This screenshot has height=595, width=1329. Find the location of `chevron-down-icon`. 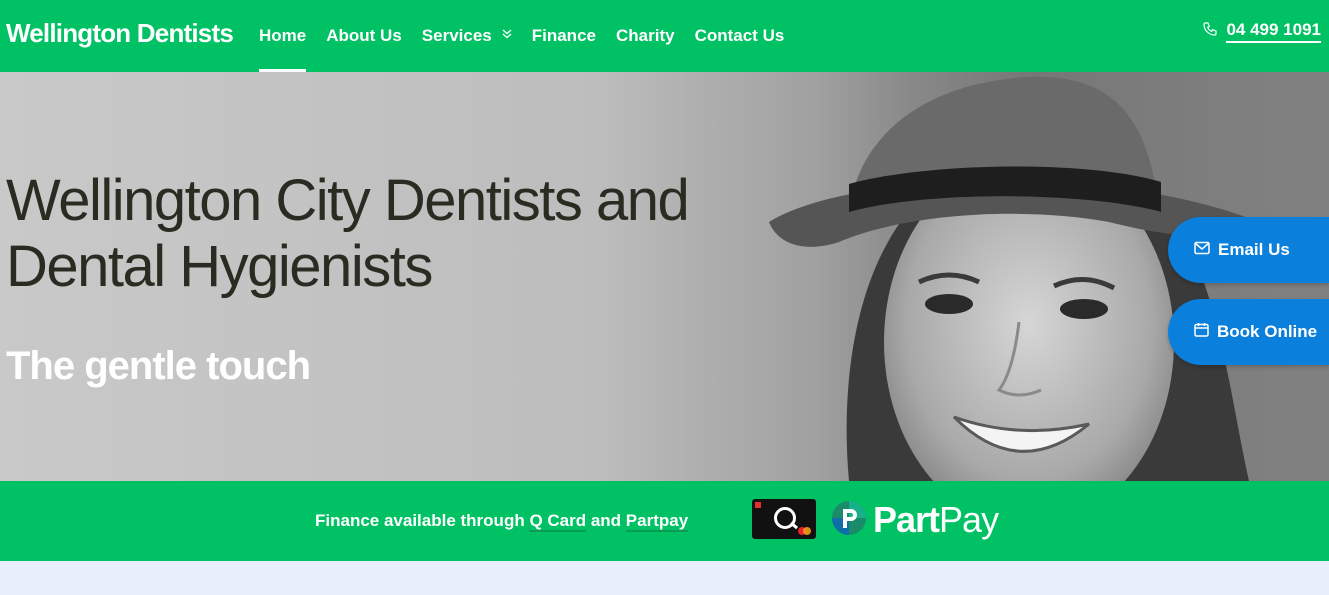

chevron-down-icon is located at coordinates (507, 35).